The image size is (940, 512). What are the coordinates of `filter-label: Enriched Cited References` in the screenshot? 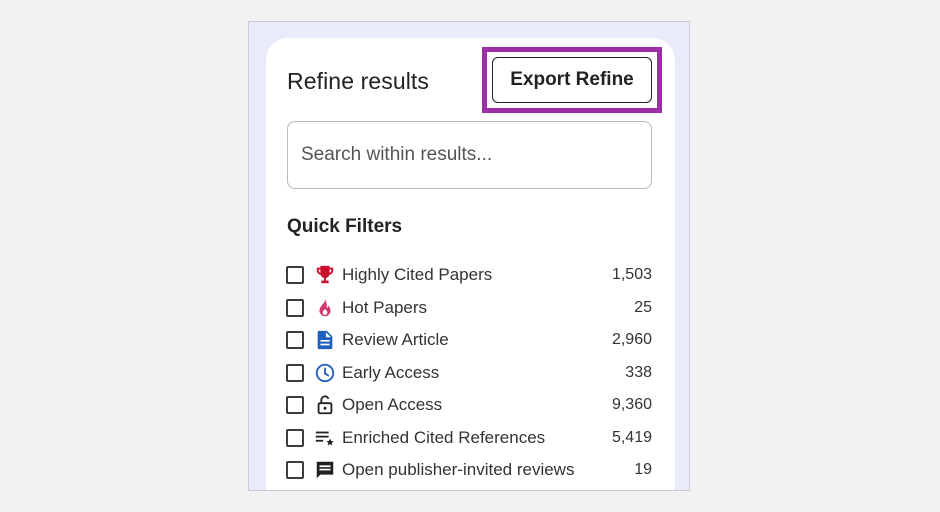 It's located at (444, 437).